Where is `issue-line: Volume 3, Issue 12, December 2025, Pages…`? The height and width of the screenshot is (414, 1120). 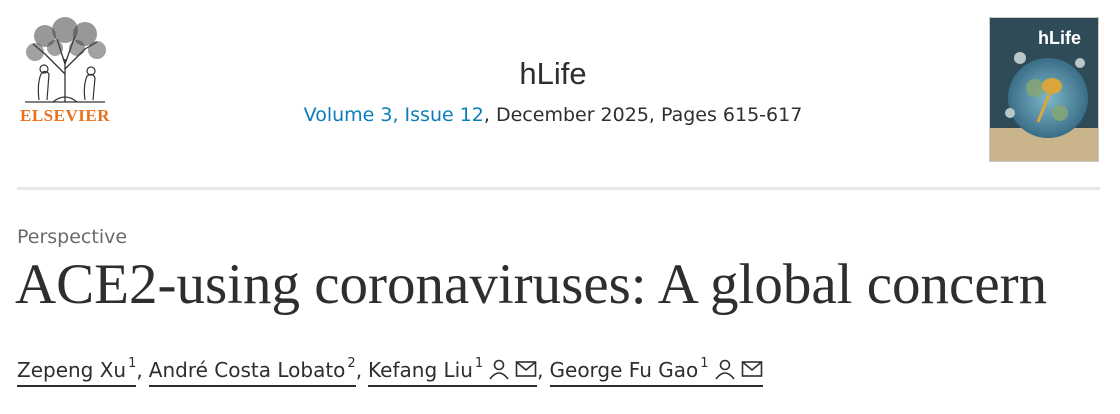
issue-line: Volume 3, Issue 12, December 2025, Pages… is located at coordinates (553, 115).